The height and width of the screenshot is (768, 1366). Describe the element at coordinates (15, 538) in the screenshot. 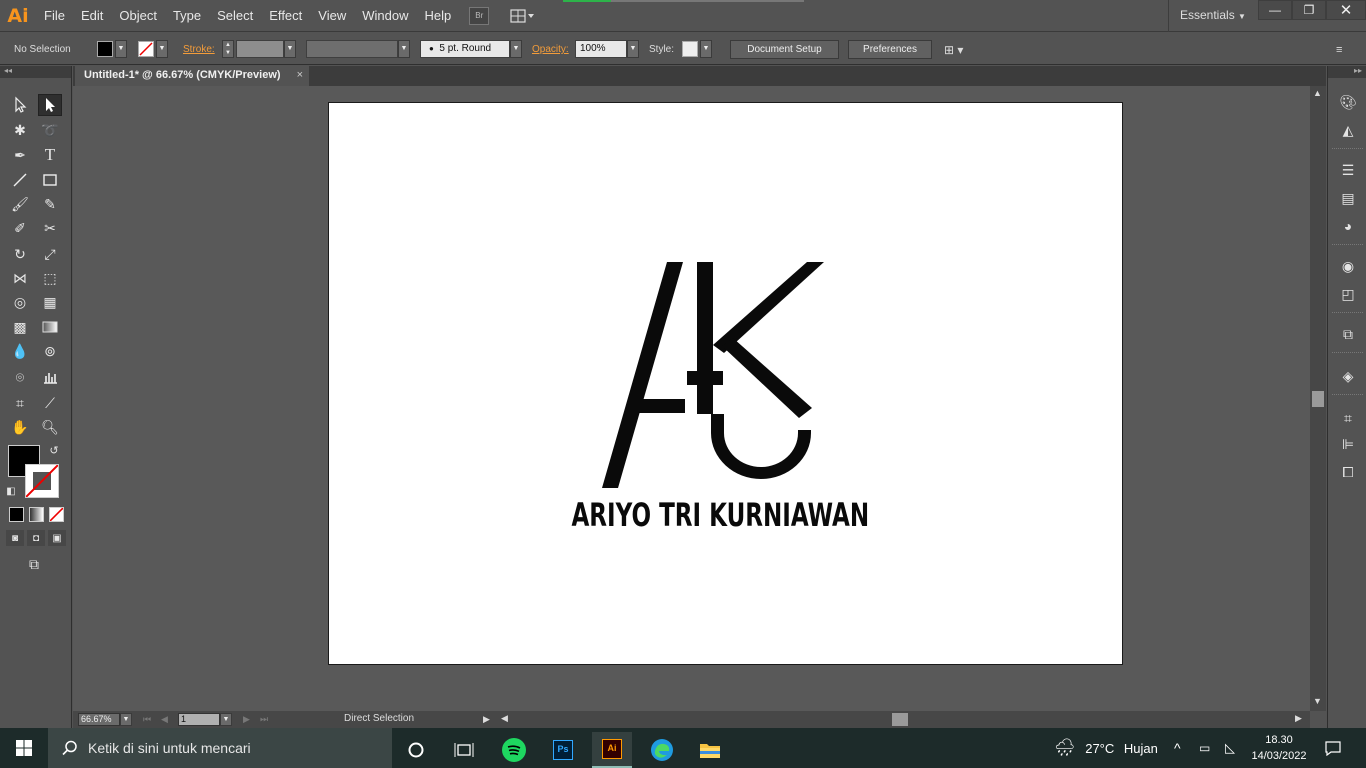

I see `draw-normal-icon: ◙` at that location.